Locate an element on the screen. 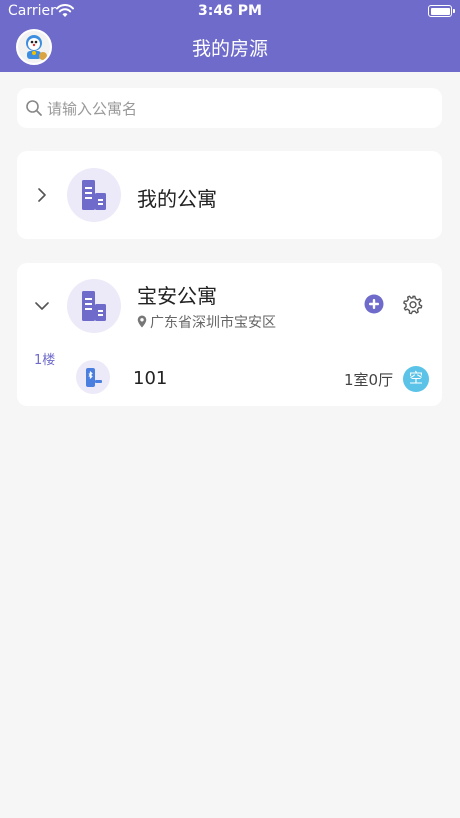 This screenshot has height=818, width=460. room-layout: 1室0厅 is located at coordinates (369, 380).